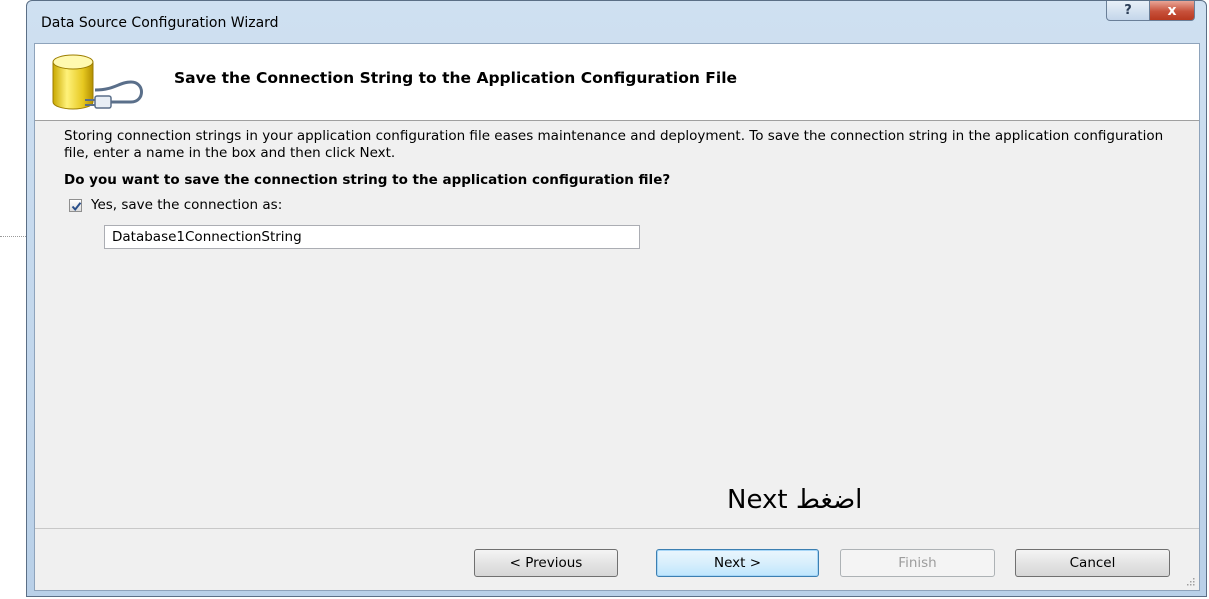 Image resolution: width=1209 pixels, height=599 pixels. I want to click on finish-button: Finish, so click(917, 563).